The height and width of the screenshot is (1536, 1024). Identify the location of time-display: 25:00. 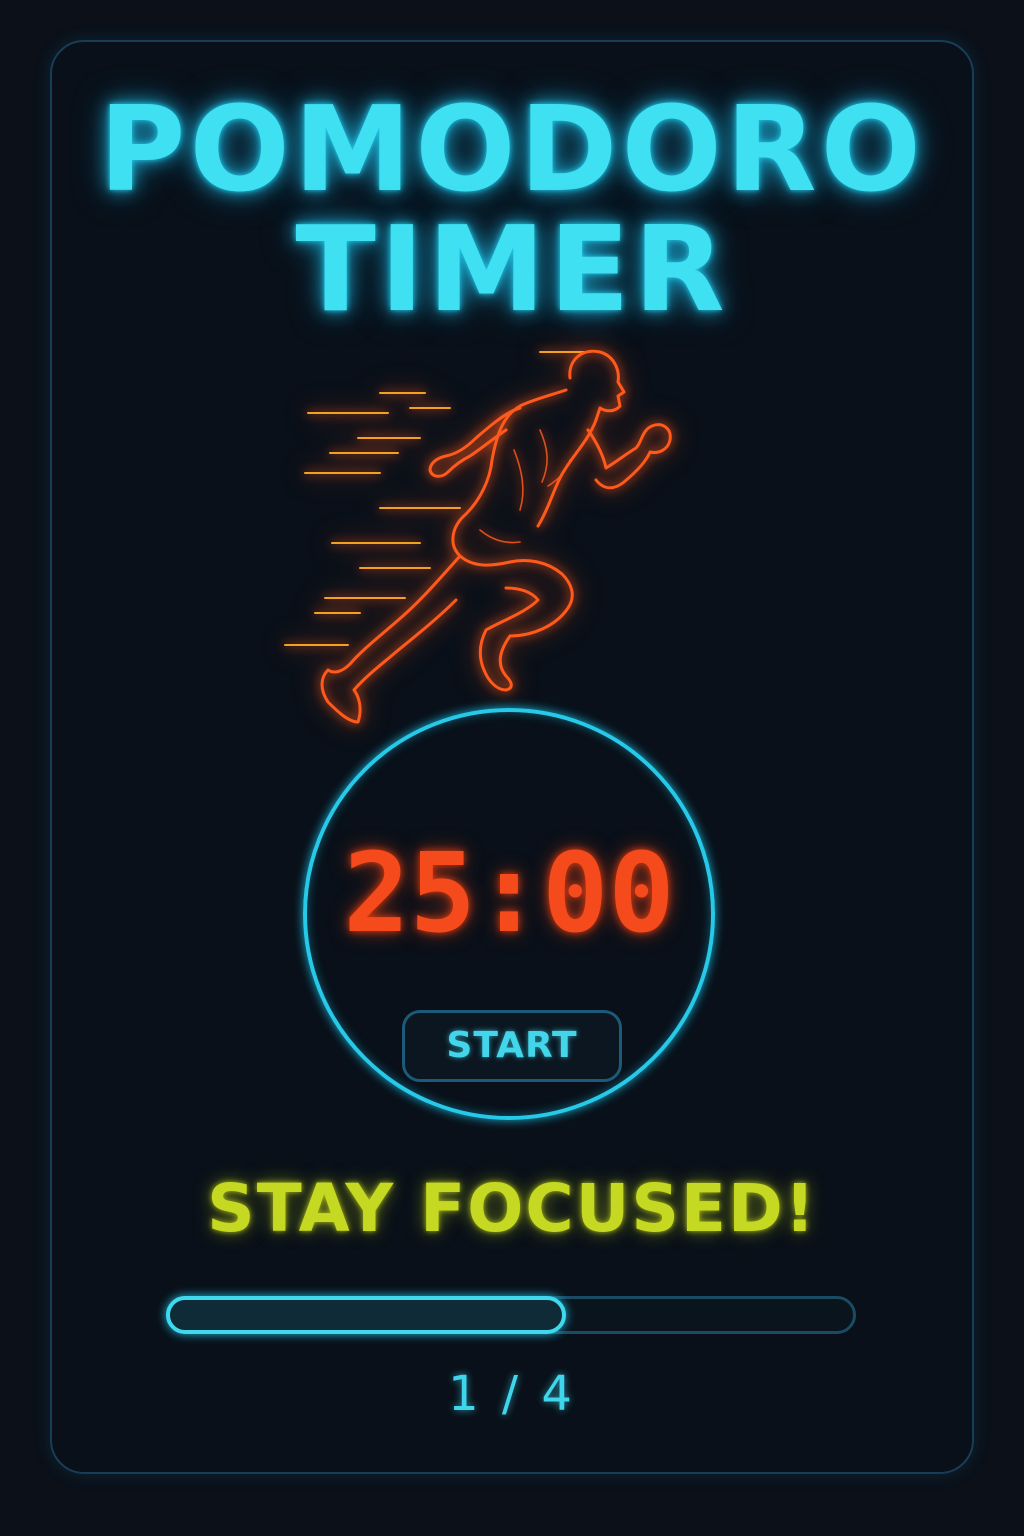
(509, 893).